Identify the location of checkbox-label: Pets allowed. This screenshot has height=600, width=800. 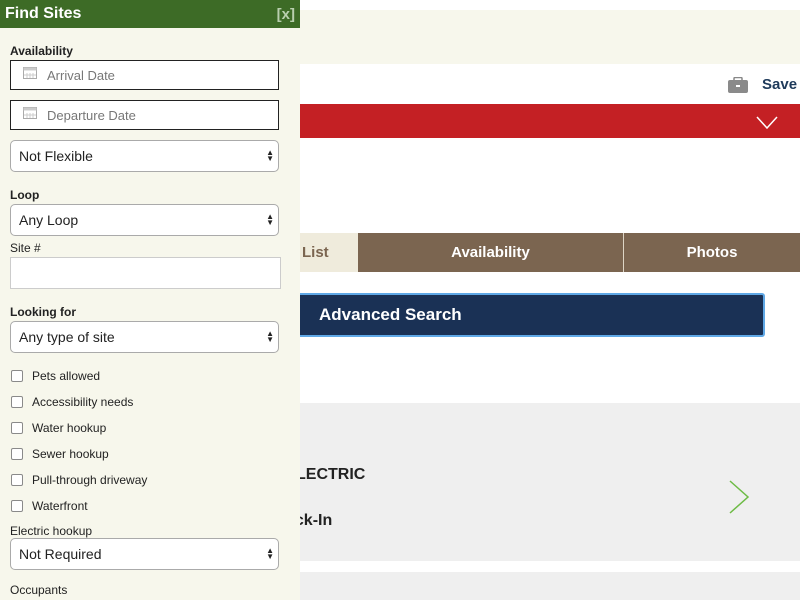
(66, 376).